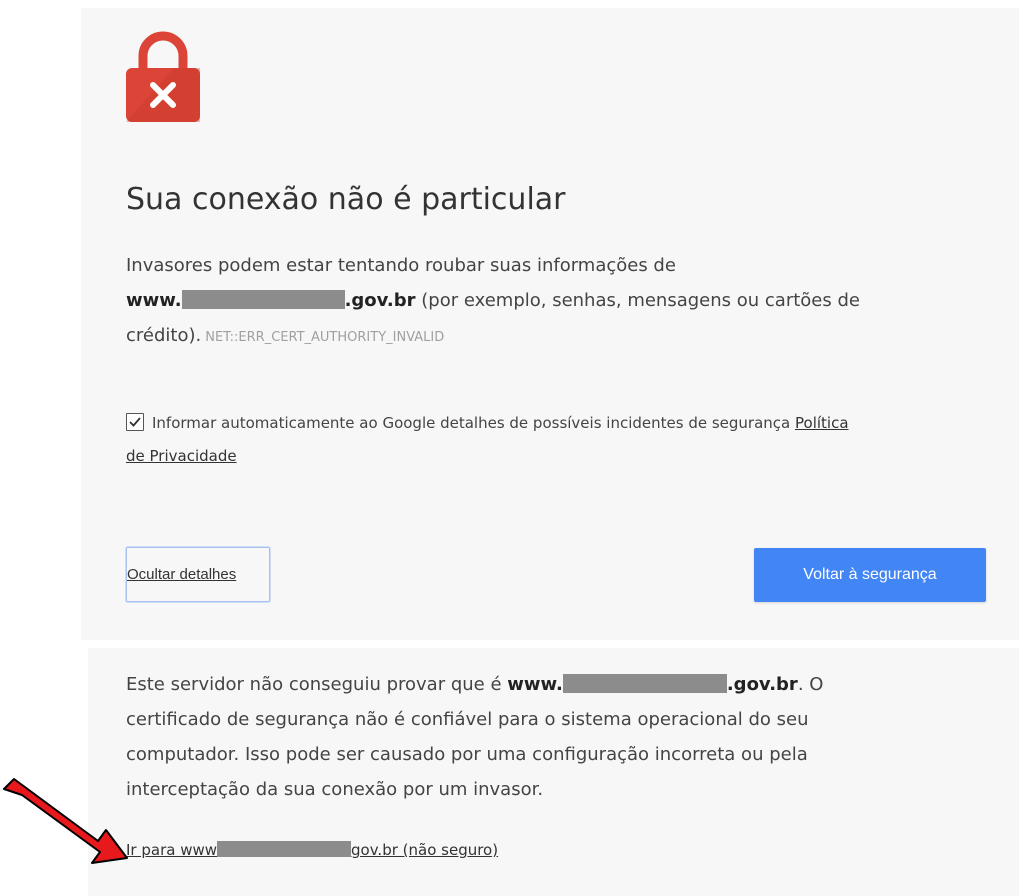  Describe the element at coordinates (181, 456) in the screenshot. I see `privacy-policy-link-cont: de Privacidade` at that location.